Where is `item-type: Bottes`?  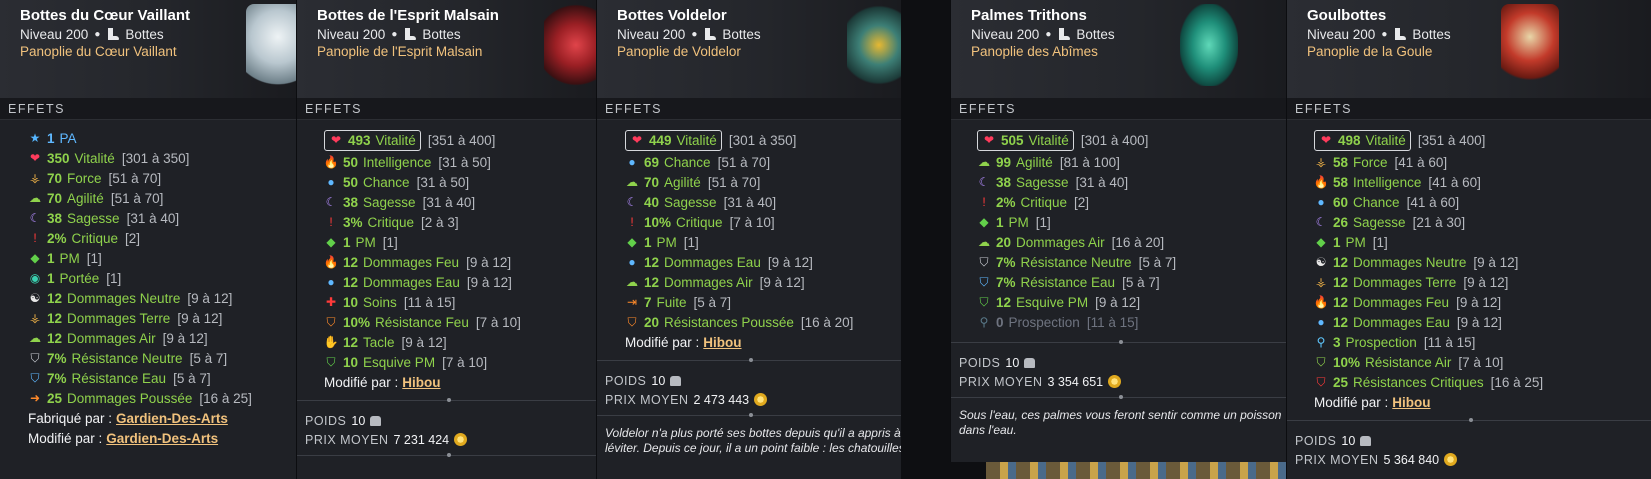 item-type: Bottes is located at coordinates (144, 34).